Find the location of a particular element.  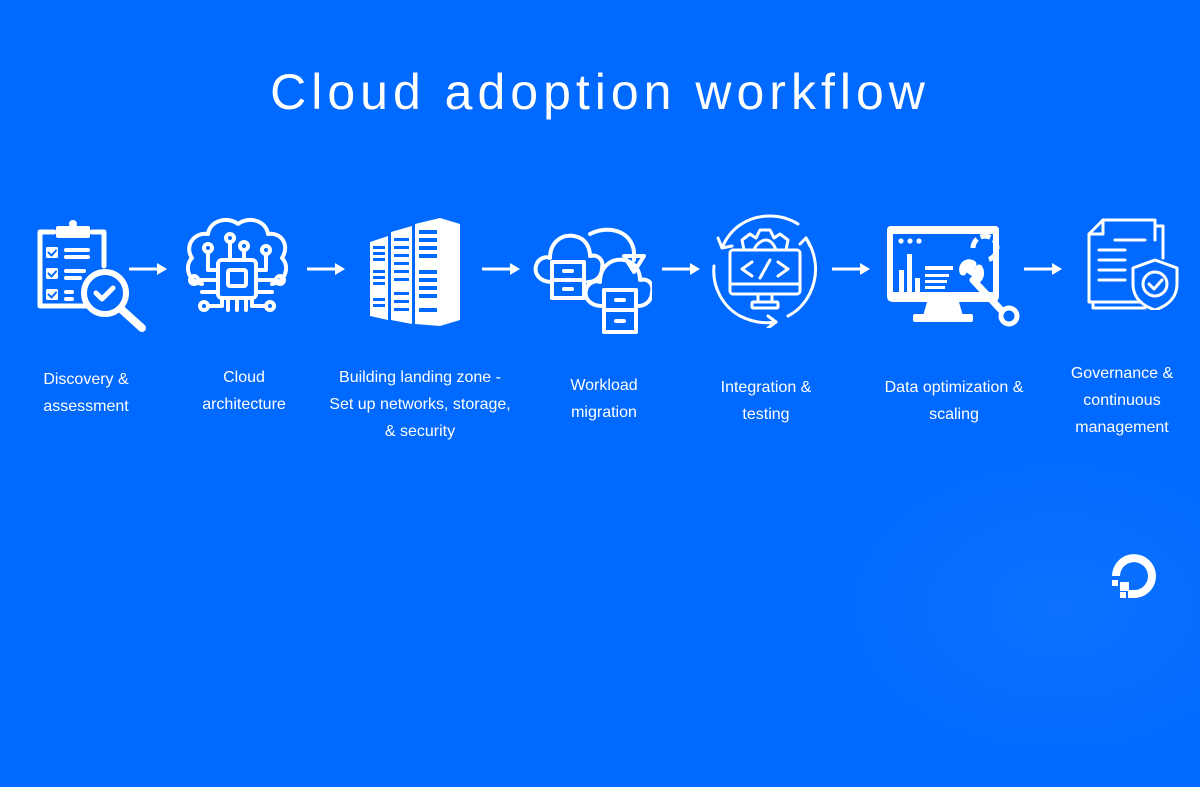

cloud-migration-icon is located at coordinates (591, 279).